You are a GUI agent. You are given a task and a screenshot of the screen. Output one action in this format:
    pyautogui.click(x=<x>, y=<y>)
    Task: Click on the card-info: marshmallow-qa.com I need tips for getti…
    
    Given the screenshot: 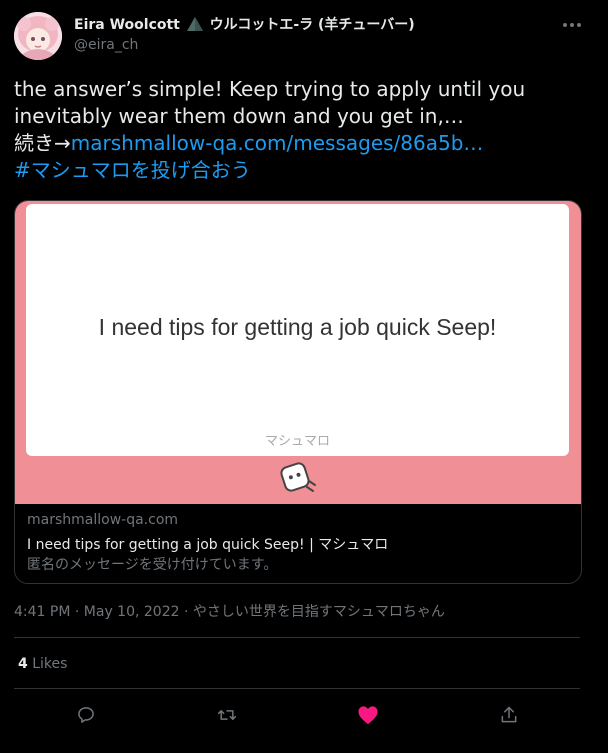 What is the action you would take?
    pyautogui.click(x=297, y=543)
    